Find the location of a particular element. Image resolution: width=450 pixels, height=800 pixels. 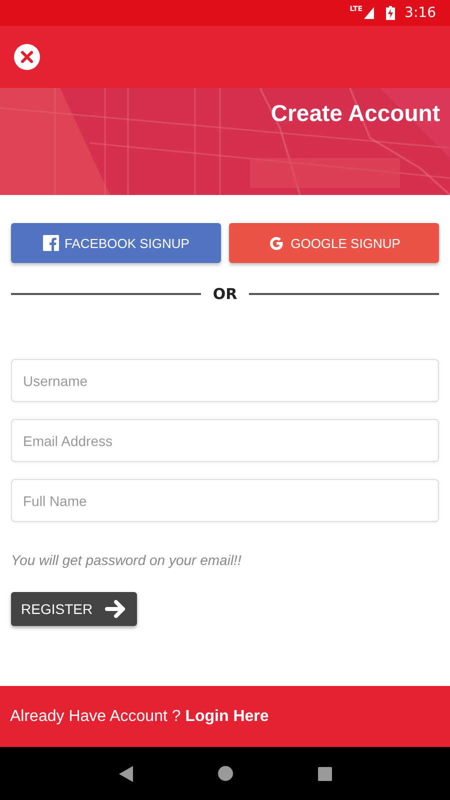

login-link: Login Here is located at coordinates (227, 716).